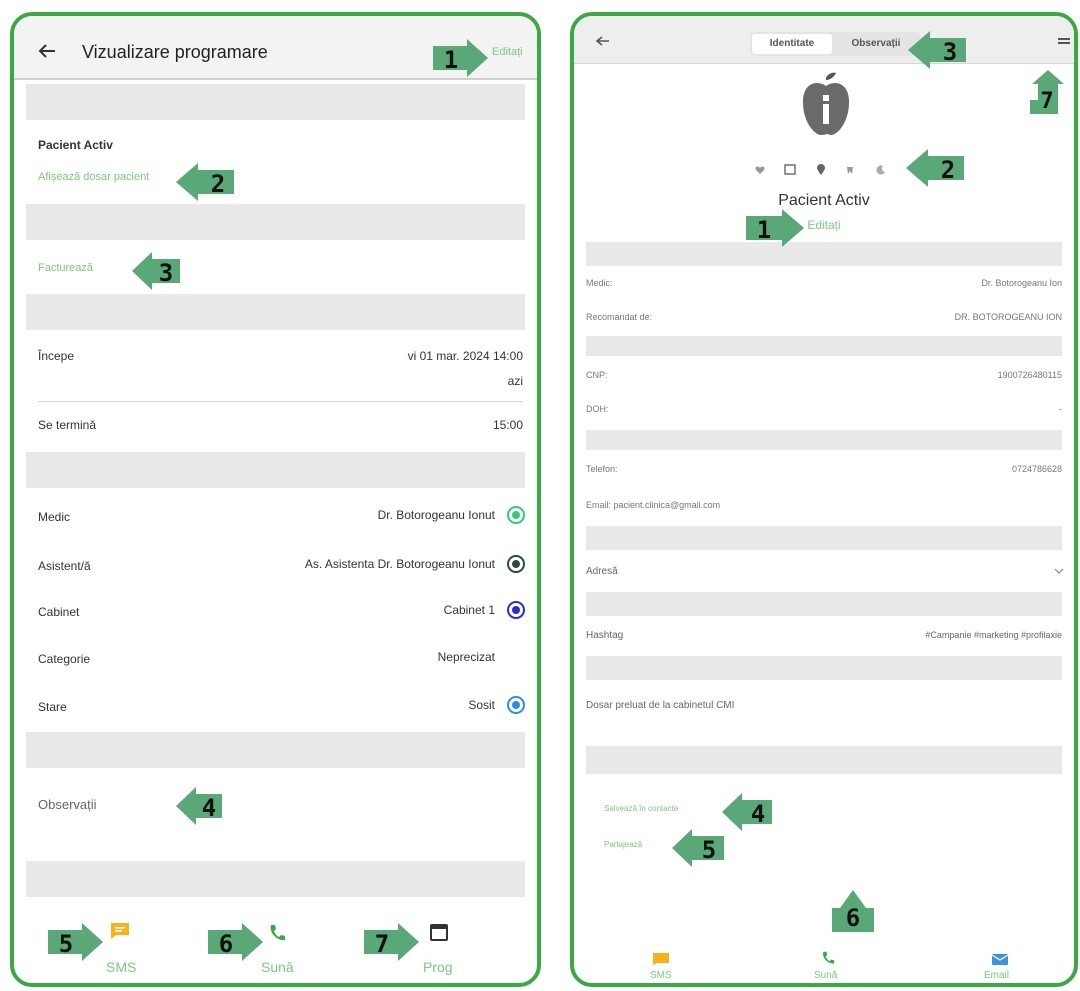 The height and width of the screenshot is (991, 1080). I want to click on avatar, so click(826, 104).